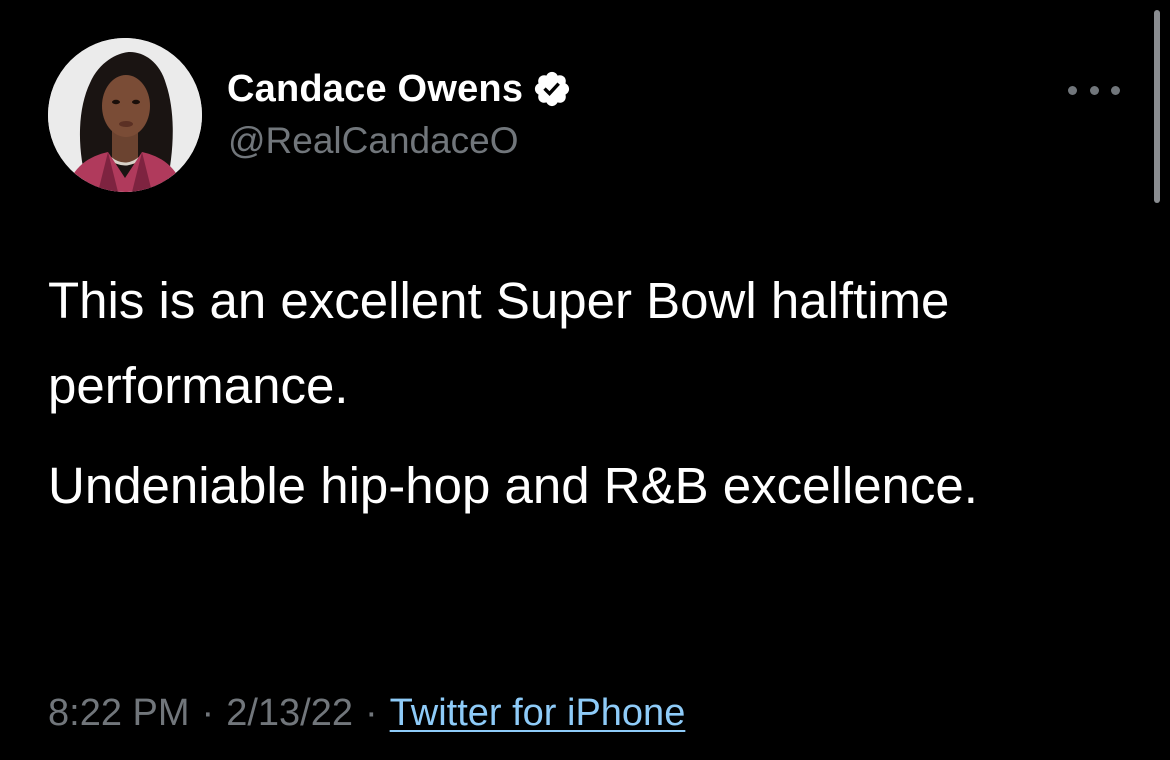 The width and height of the screenshot is (1170, 760). I want to click on tweet-date: 2/13/22, so click(289, 713).